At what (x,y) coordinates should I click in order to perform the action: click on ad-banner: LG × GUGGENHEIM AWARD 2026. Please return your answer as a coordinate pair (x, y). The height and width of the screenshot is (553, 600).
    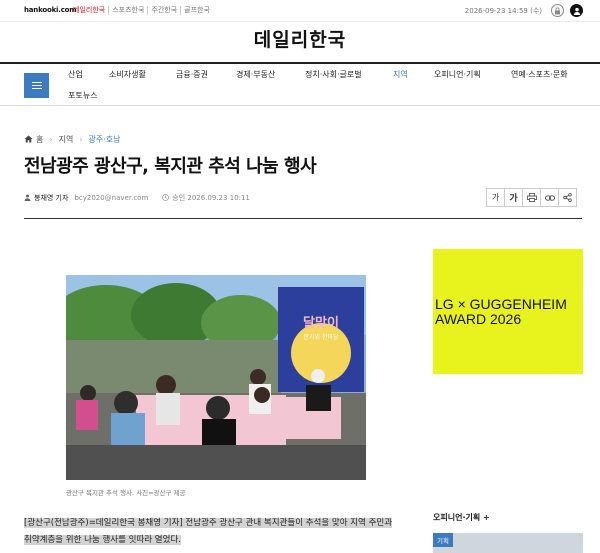
    Looking at the image, I should click on (508, 311).